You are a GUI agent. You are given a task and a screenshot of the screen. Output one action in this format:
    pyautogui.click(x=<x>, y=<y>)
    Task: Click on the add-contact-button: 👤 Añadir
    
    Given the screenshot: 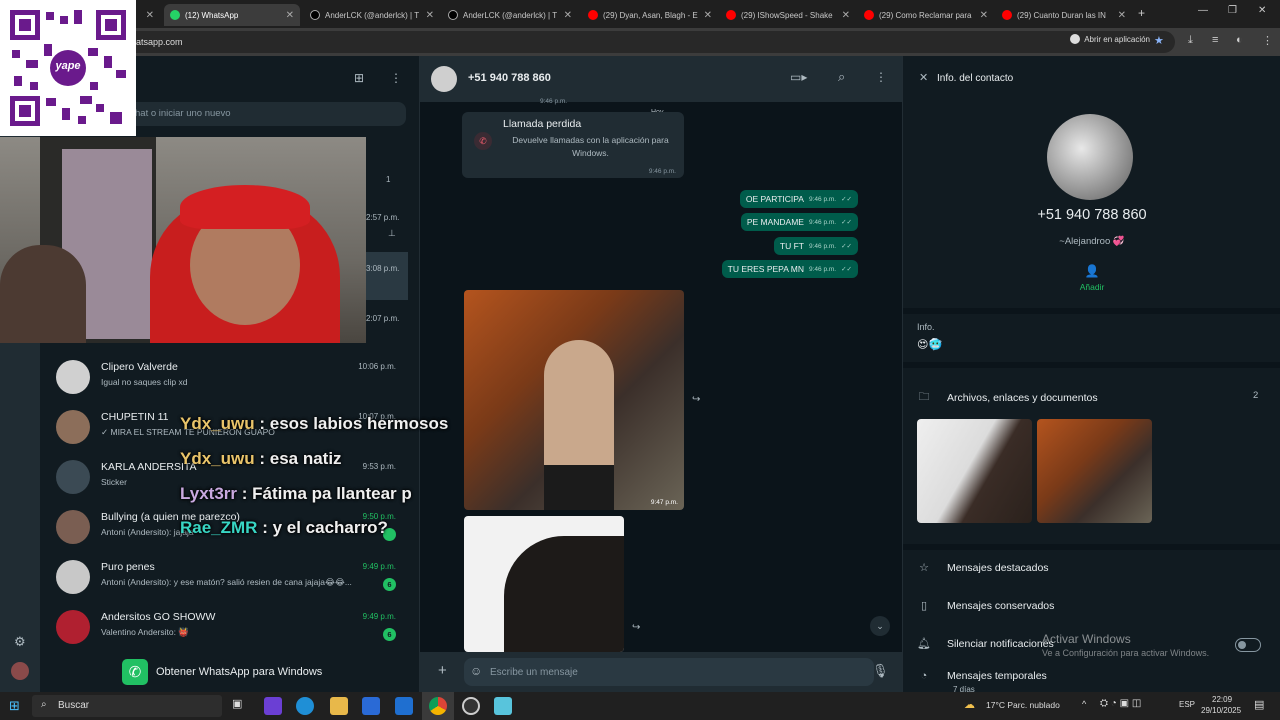 What is the action you would take?
    pyautogui.click(x=1092, y=278)
    